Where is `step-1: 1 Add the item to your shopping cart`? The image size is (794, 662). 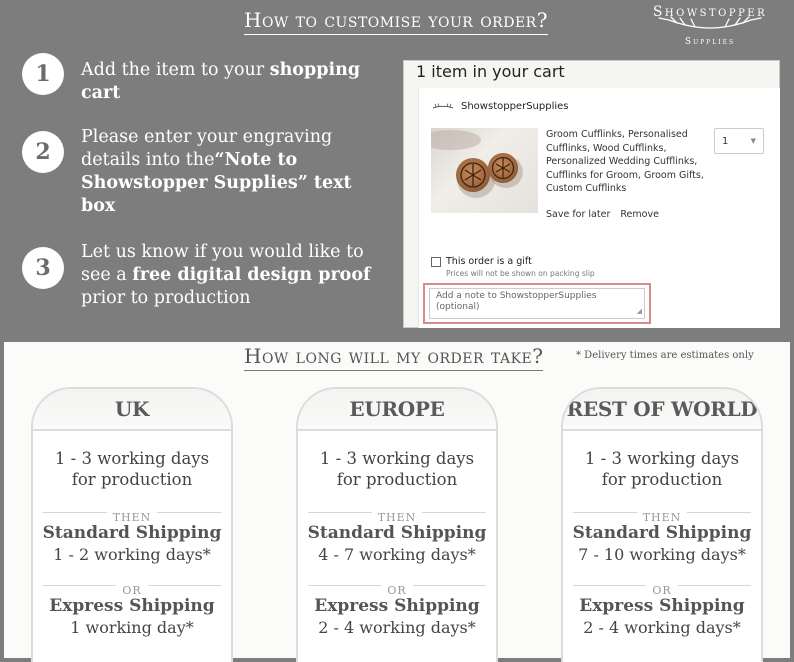
step-1: 1 Add the item to your shopping cart is located at coordinates (201, 79).